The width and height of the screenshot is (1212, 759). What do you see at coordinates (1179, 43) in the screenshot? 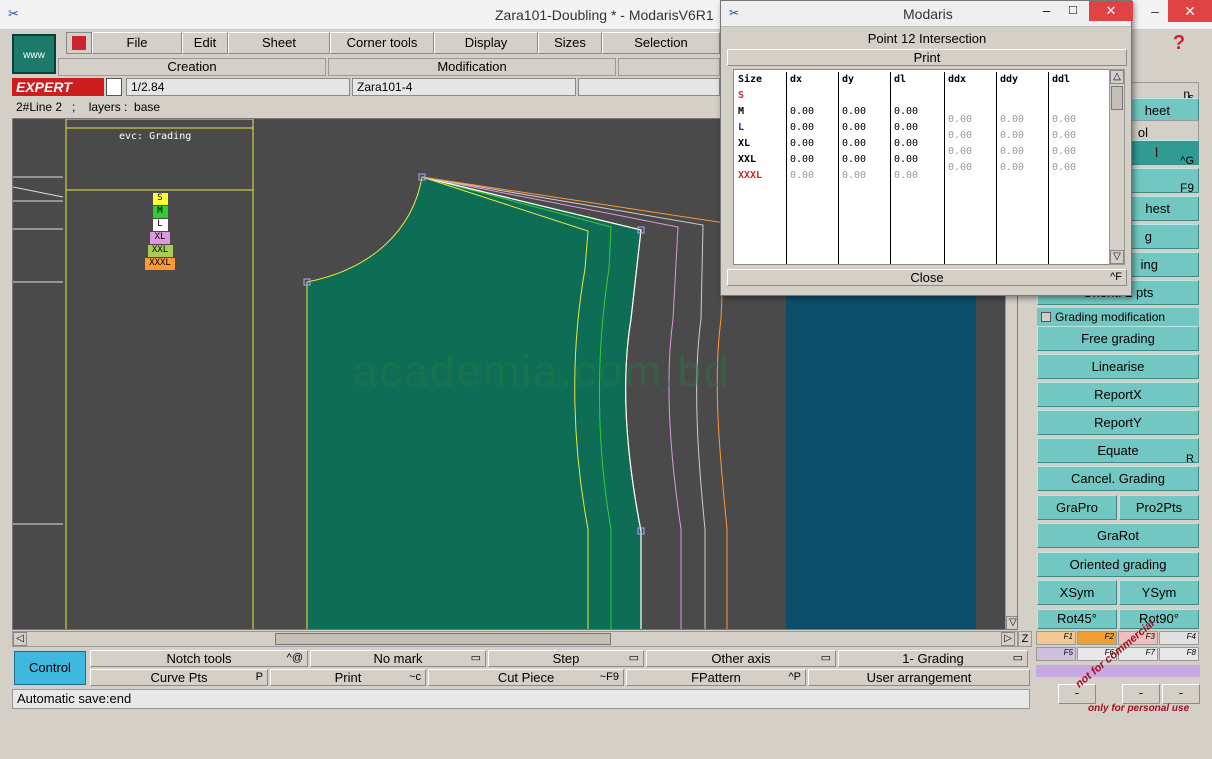
I see `help-icon: ?` at bounding box center [1179, 43].